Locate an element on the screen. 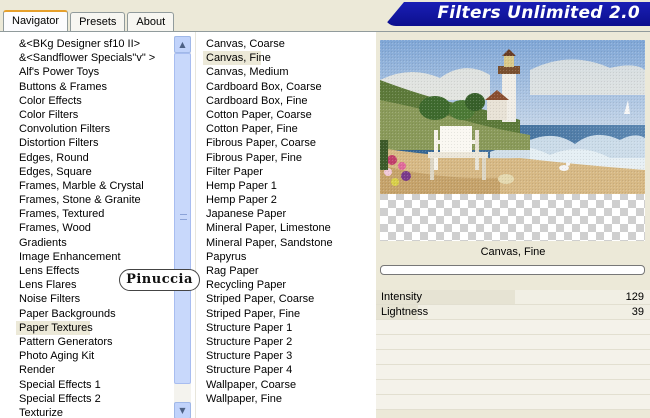  param-lightness-value: 39 is located at coordinates (637, 312).